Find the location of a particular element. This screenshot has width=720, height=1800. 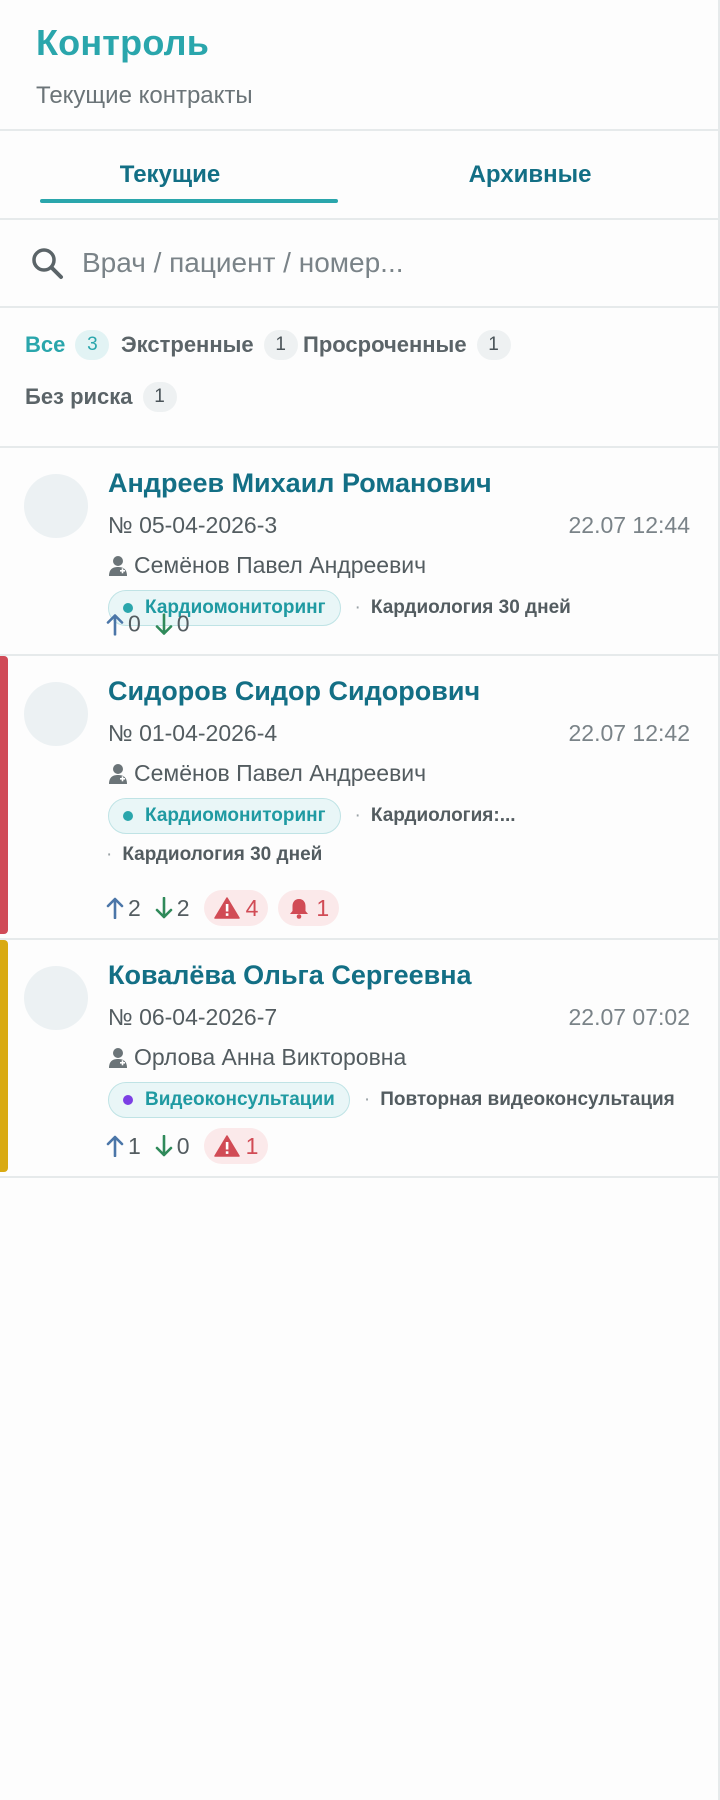

patient-name: Андреев Михаил Романович is located at coordinates (300, 483).